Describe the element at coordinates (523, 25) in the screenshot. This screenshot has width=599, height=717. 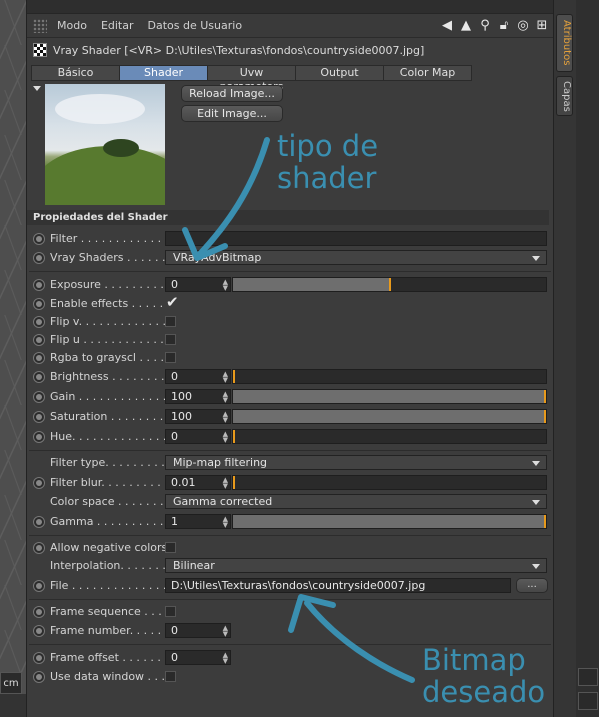
I see `target-icon: ◎` at that location.